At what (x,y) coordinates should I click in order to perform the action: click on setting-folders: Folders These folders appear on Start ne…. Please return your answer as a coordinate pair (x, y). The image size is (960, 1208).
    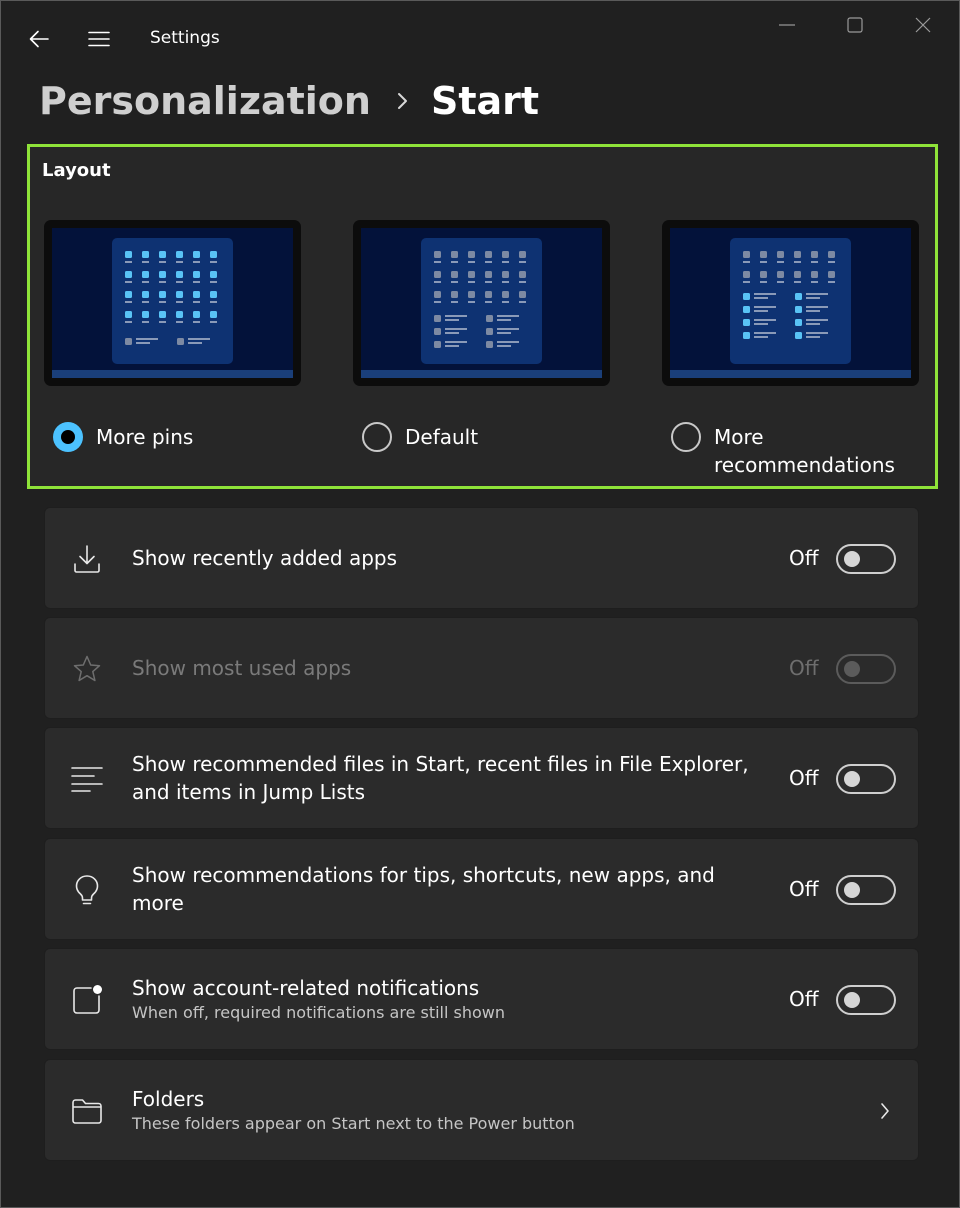
    Looking at the image, I should click on (481, 1110).